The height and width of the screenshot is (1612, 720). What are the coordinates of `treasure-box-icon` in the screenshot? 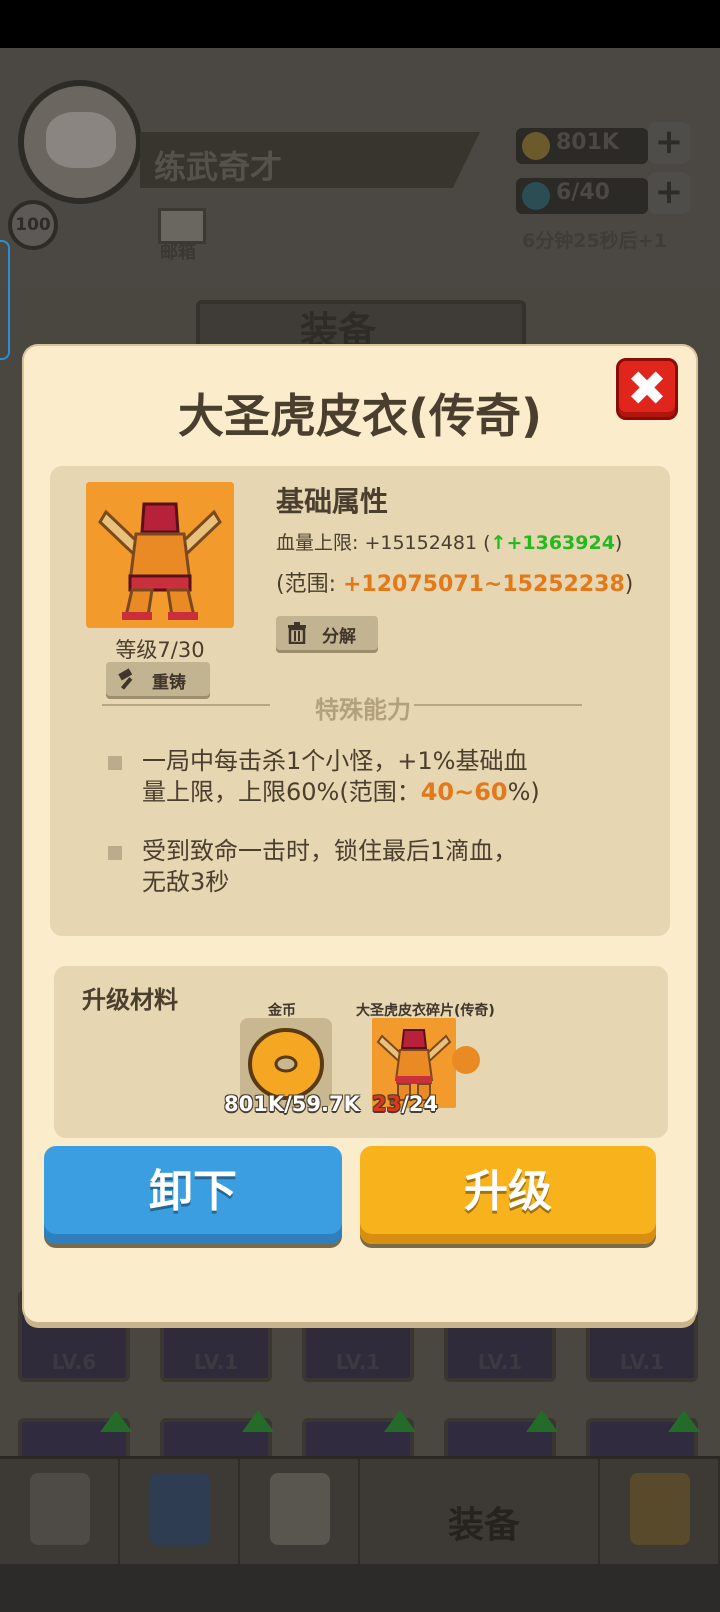 It's located at (660, 1509).